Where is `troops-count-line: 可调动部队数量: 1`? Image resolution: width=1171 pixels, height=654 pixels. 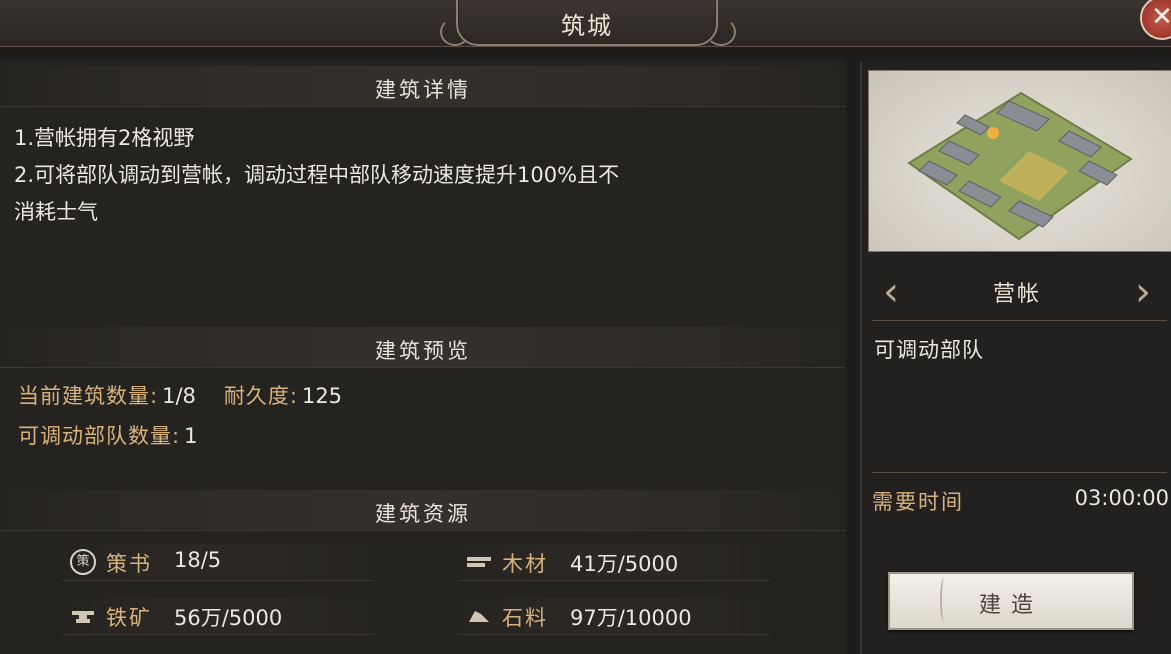 troops-count-line: 可调动部队数量: 1 is located at coordinates (107, 435).